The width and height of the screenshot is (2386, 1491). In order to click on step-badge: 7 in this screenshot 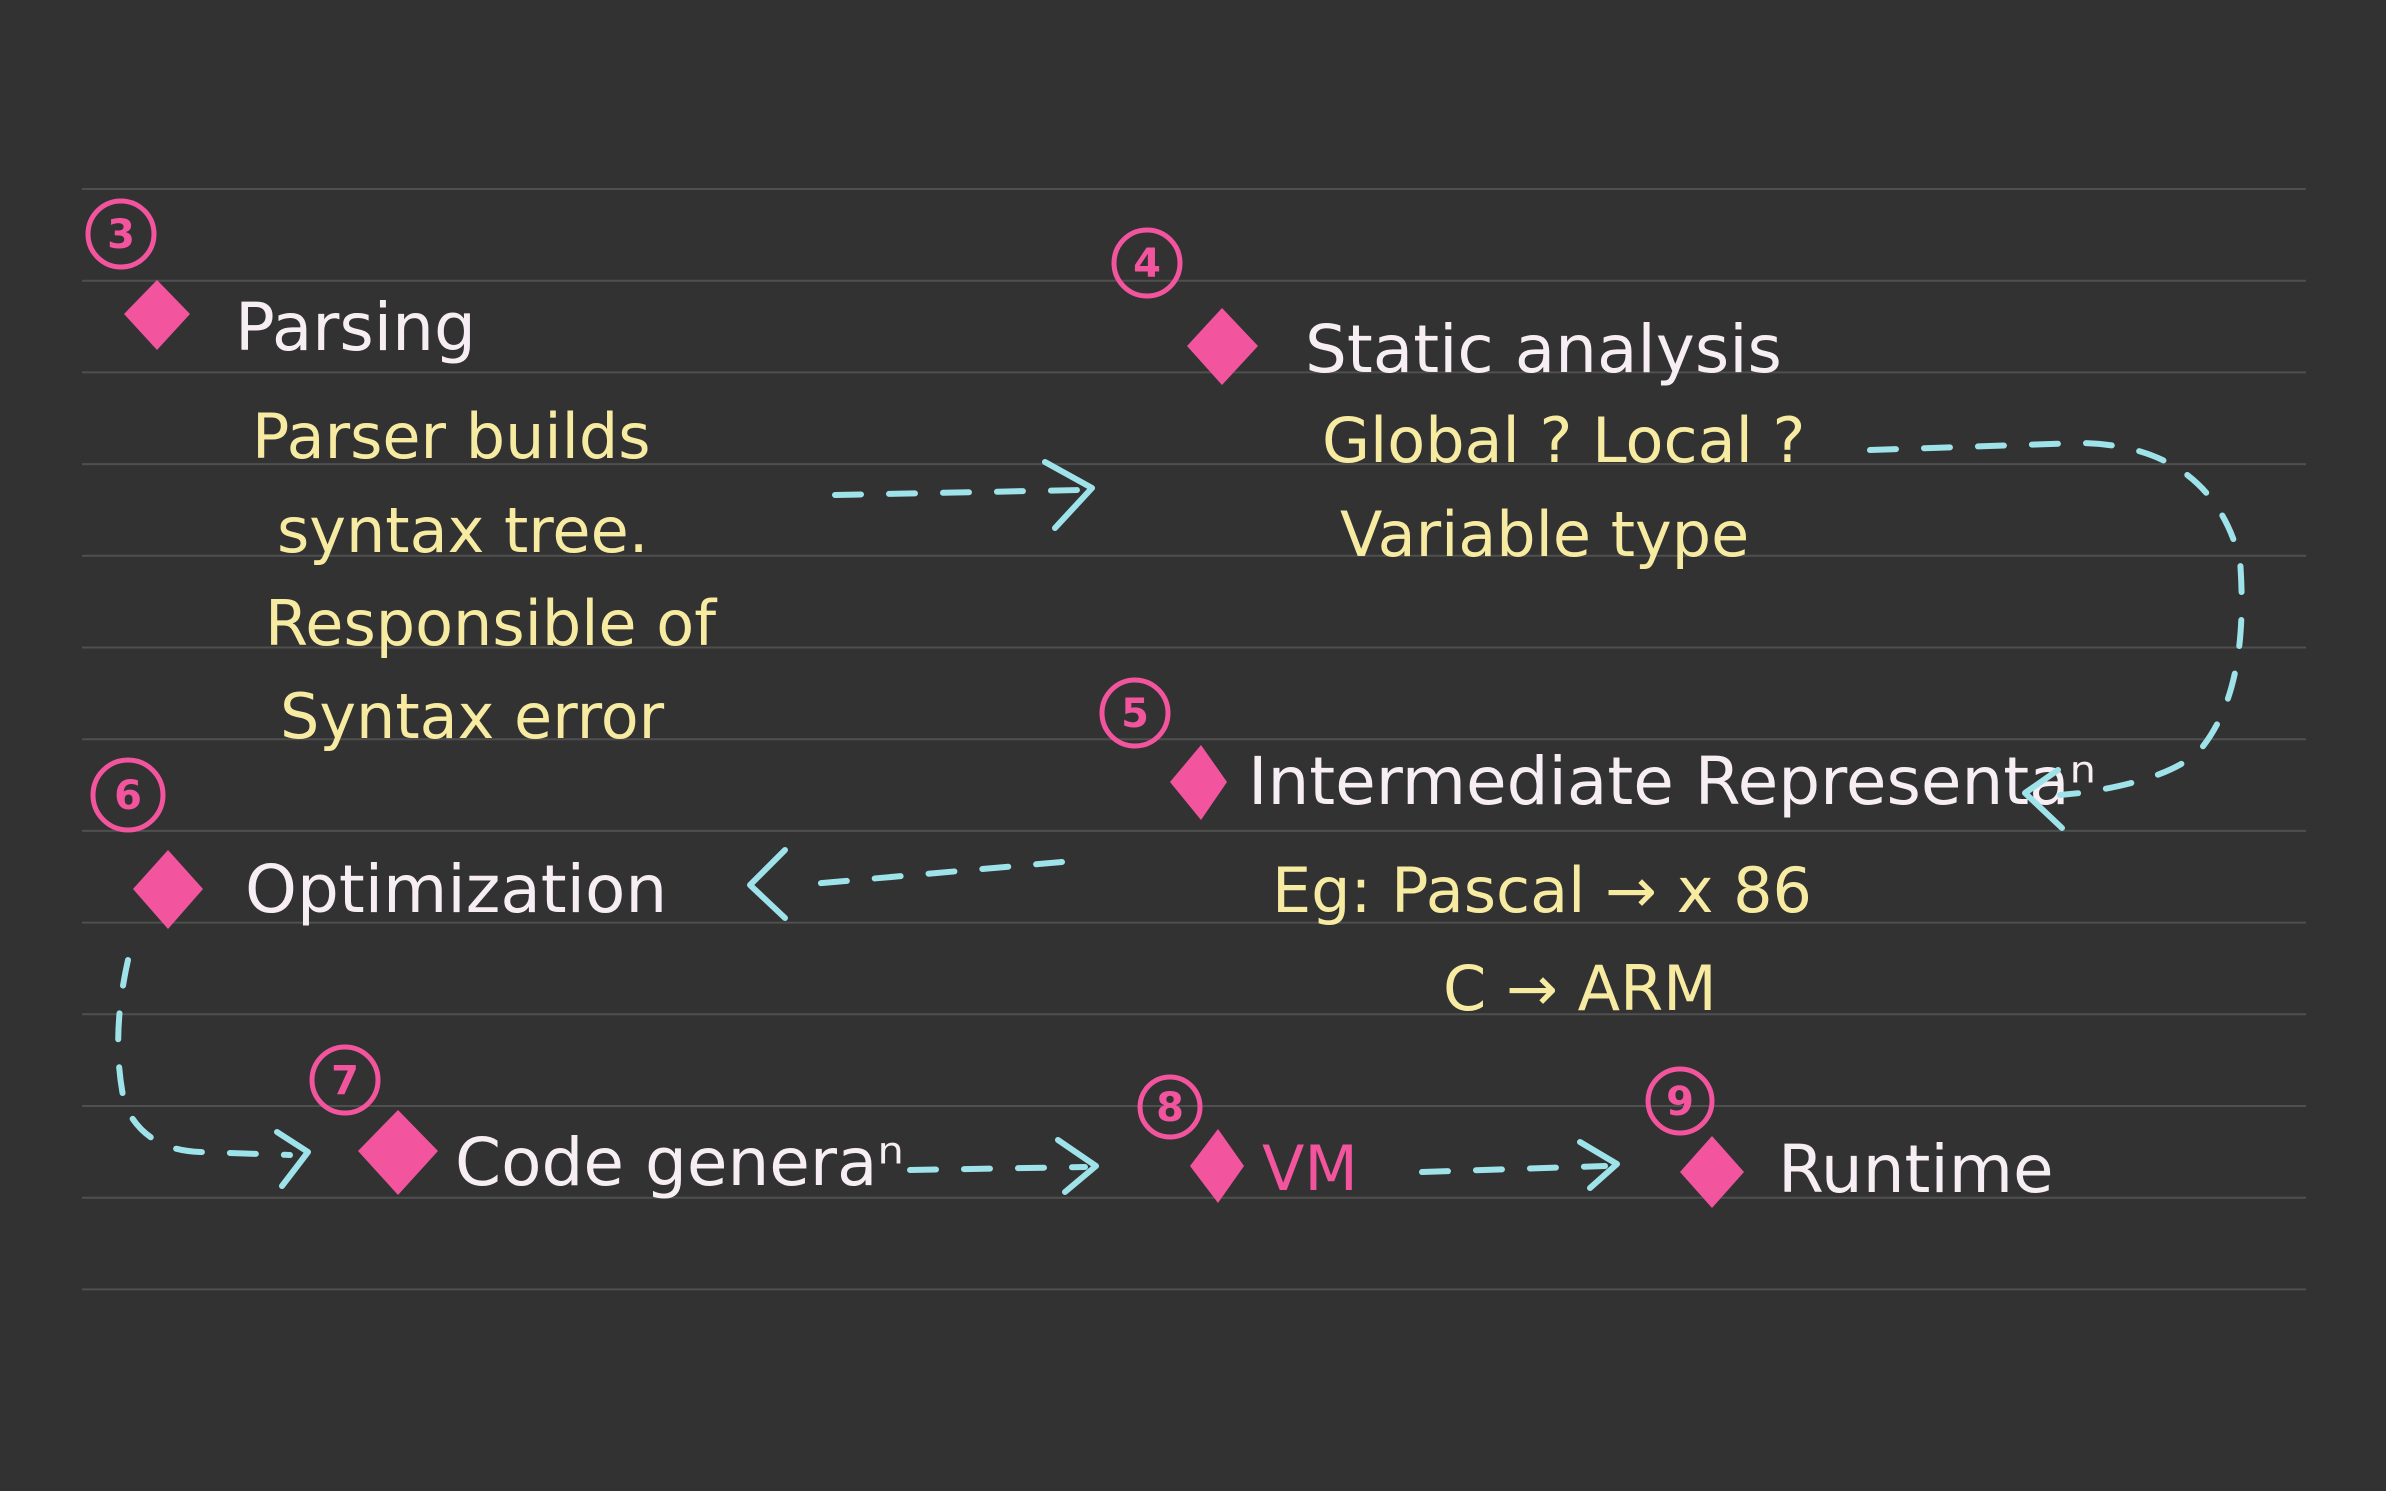, I will do `click(345, 1080)`.